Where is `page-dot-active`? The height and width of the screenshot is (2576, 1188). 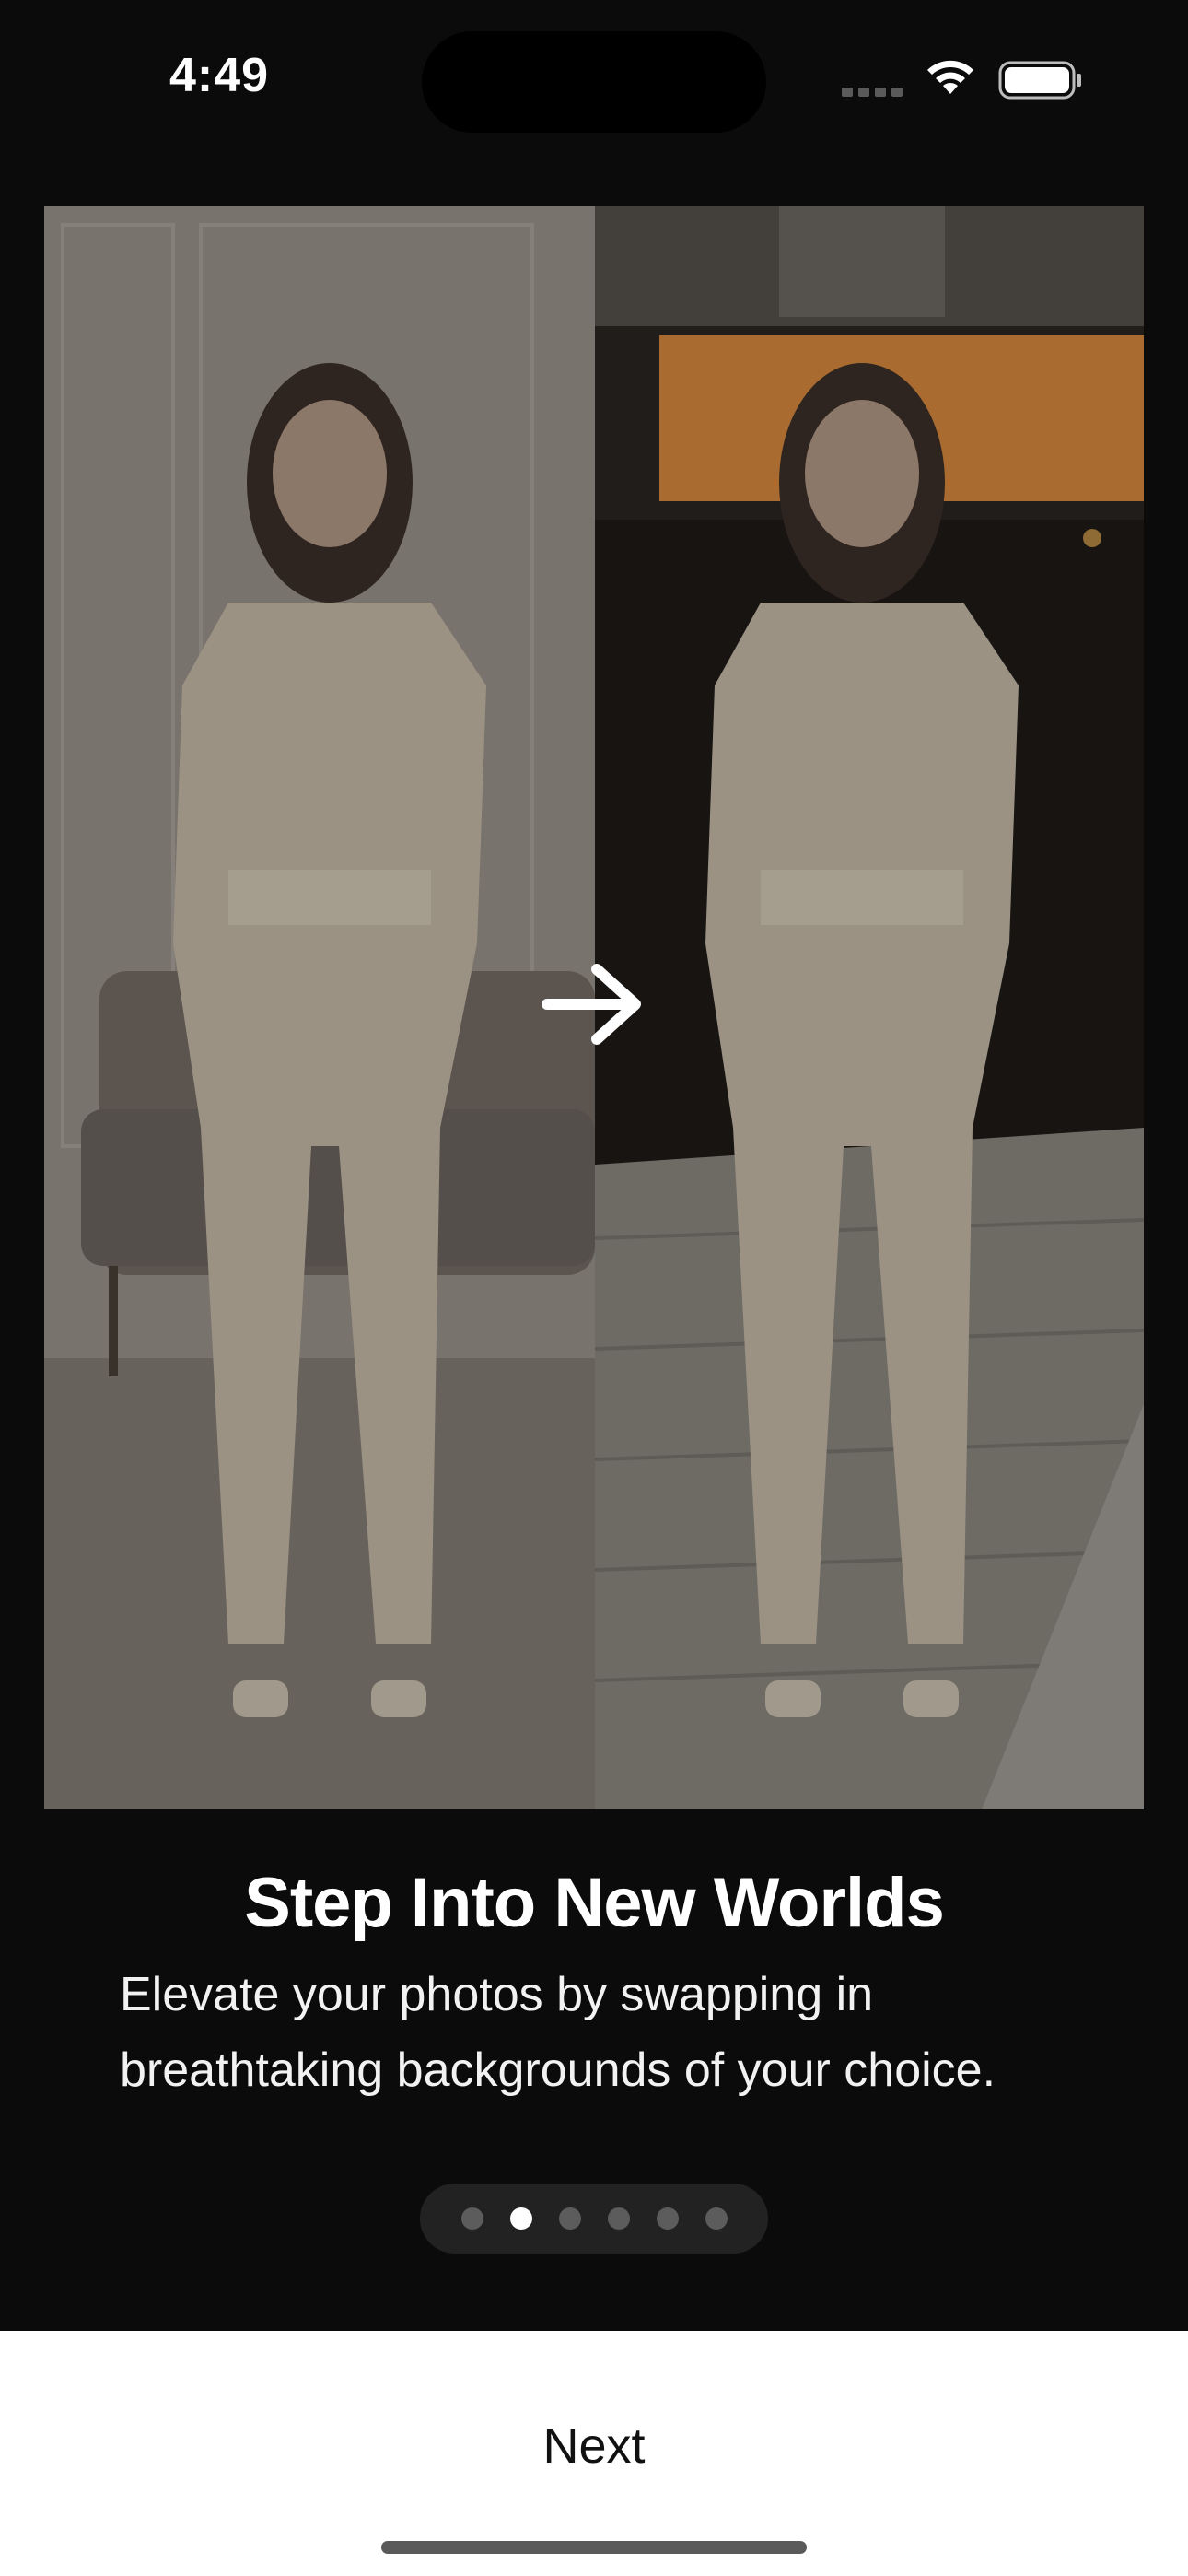 page-dot-active is located at coordinates (521, 2218).